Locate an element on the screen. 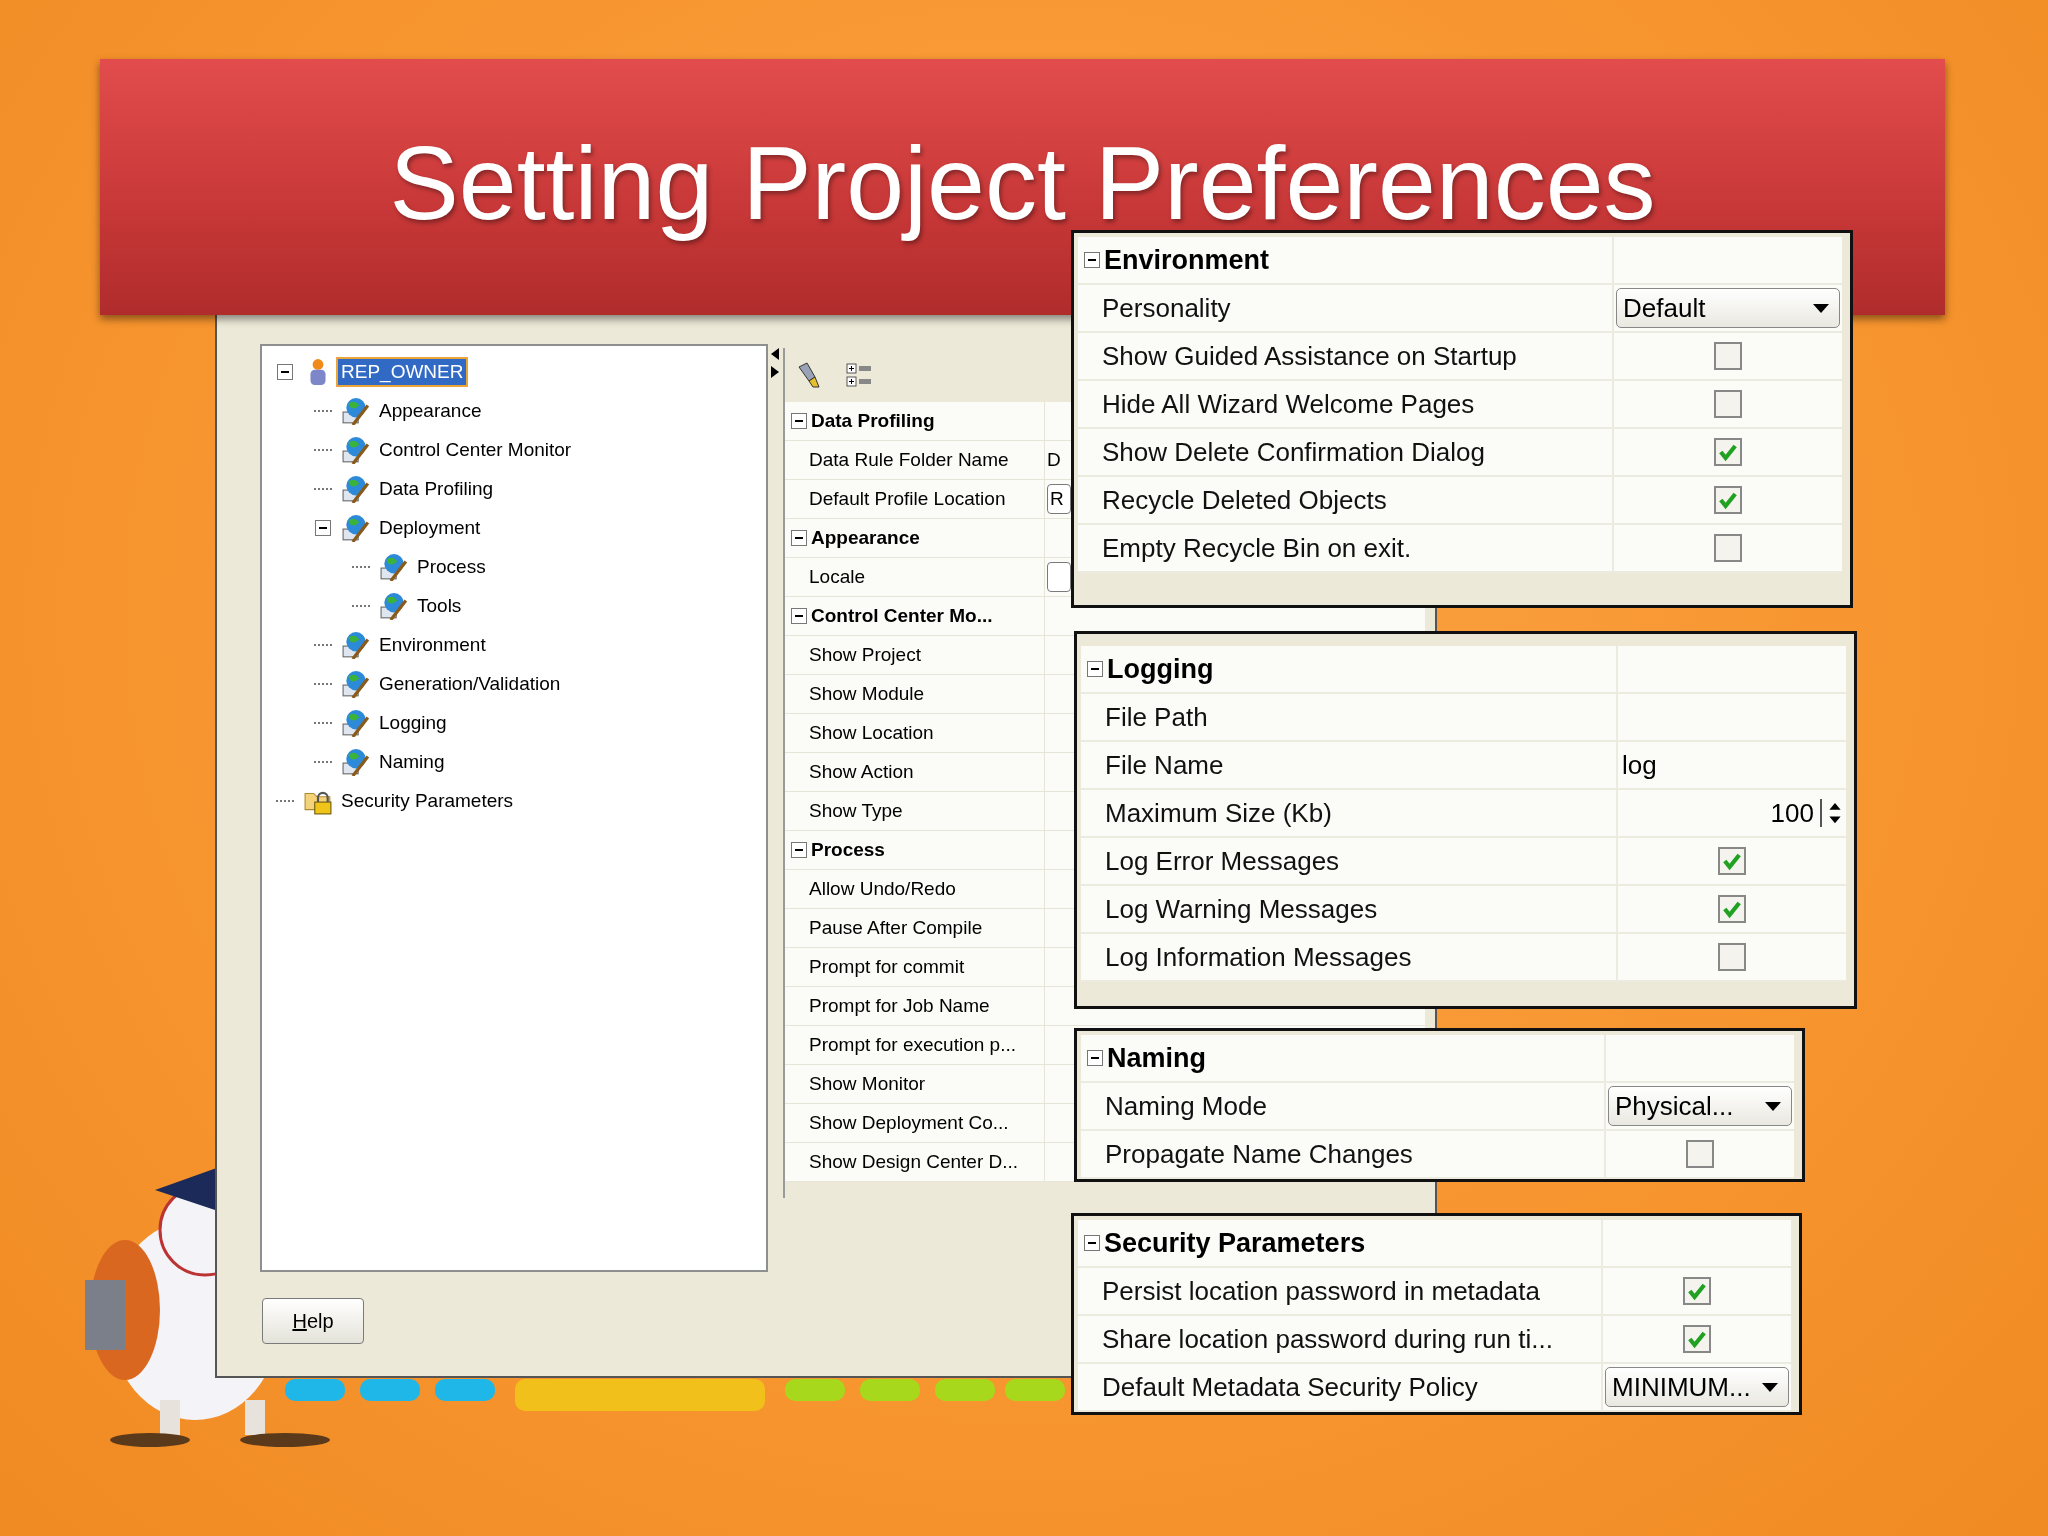 This screenshot has height=1536, width=2048. tree-item: Data Profiling is located at coordinates (436, 488).